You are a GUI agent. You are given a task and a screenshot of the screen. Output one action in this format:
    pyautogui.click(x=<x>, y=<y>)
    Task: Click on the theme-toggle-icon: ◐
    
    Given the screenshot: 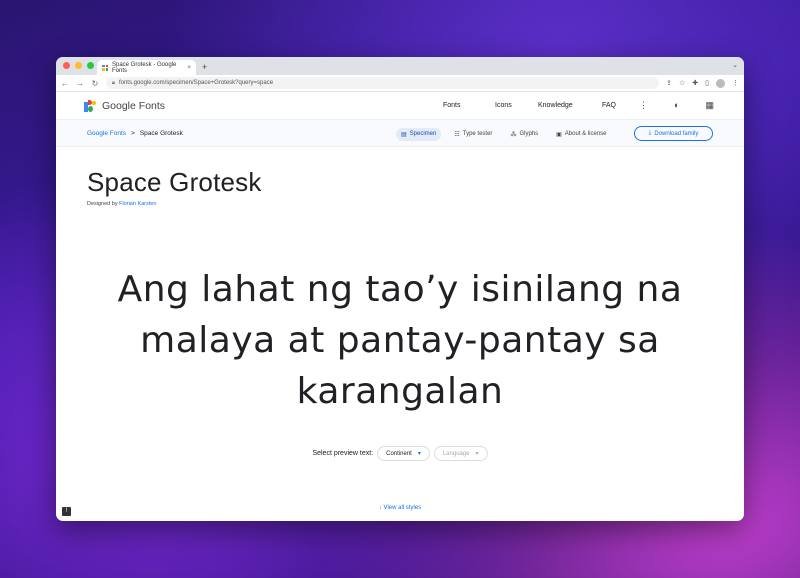 What is the action you would take?
    pyautogui.click(x=676, y=105)
    